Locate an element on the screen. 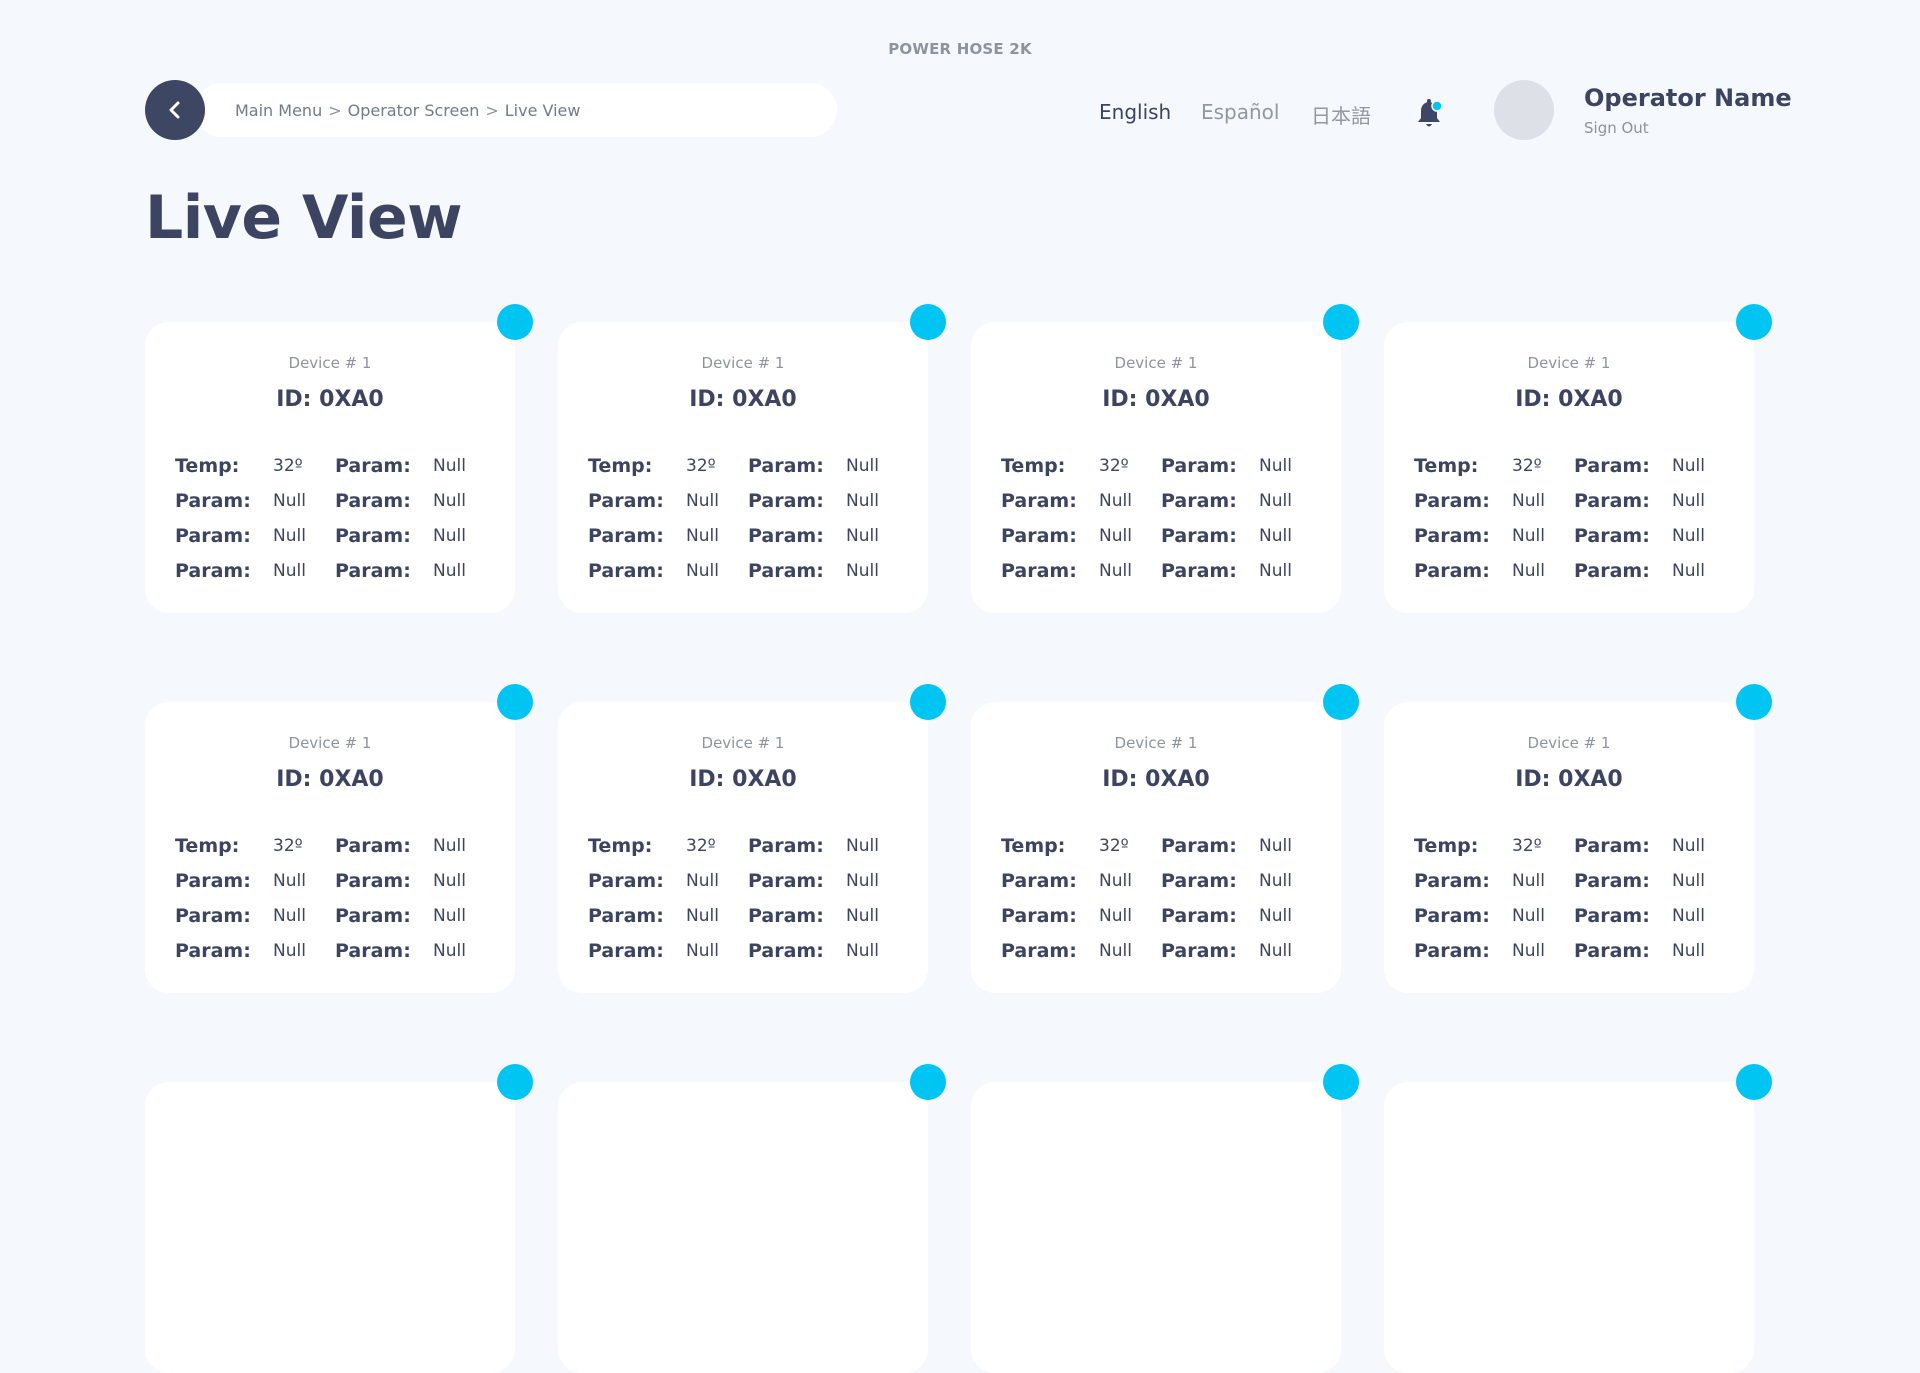  breadcrumb-main-menu: Main Menu is located at coordinates (278, 110).